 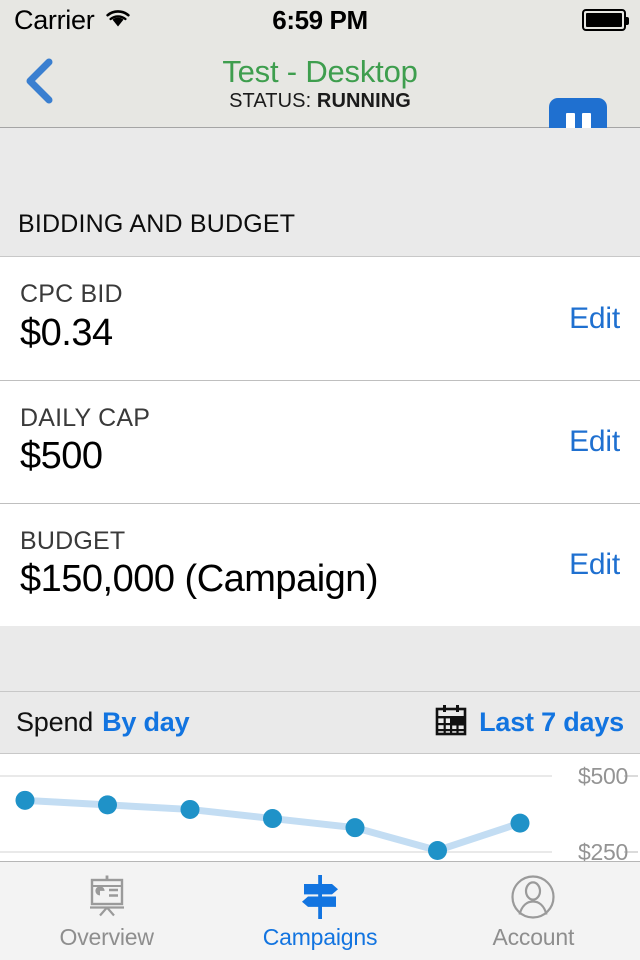 I want to click on status-badge: STATUS: RUNNING, so click(x=320, y=100).